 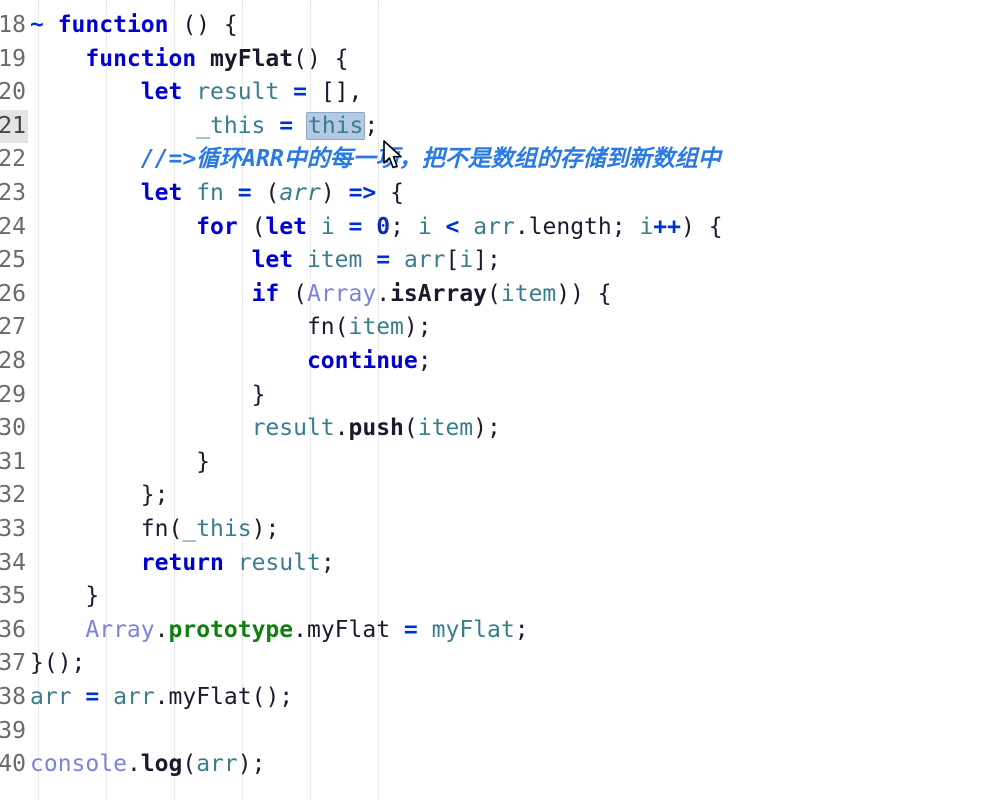 I want to click on line-number-33: 33, so click(x=14, y=530).